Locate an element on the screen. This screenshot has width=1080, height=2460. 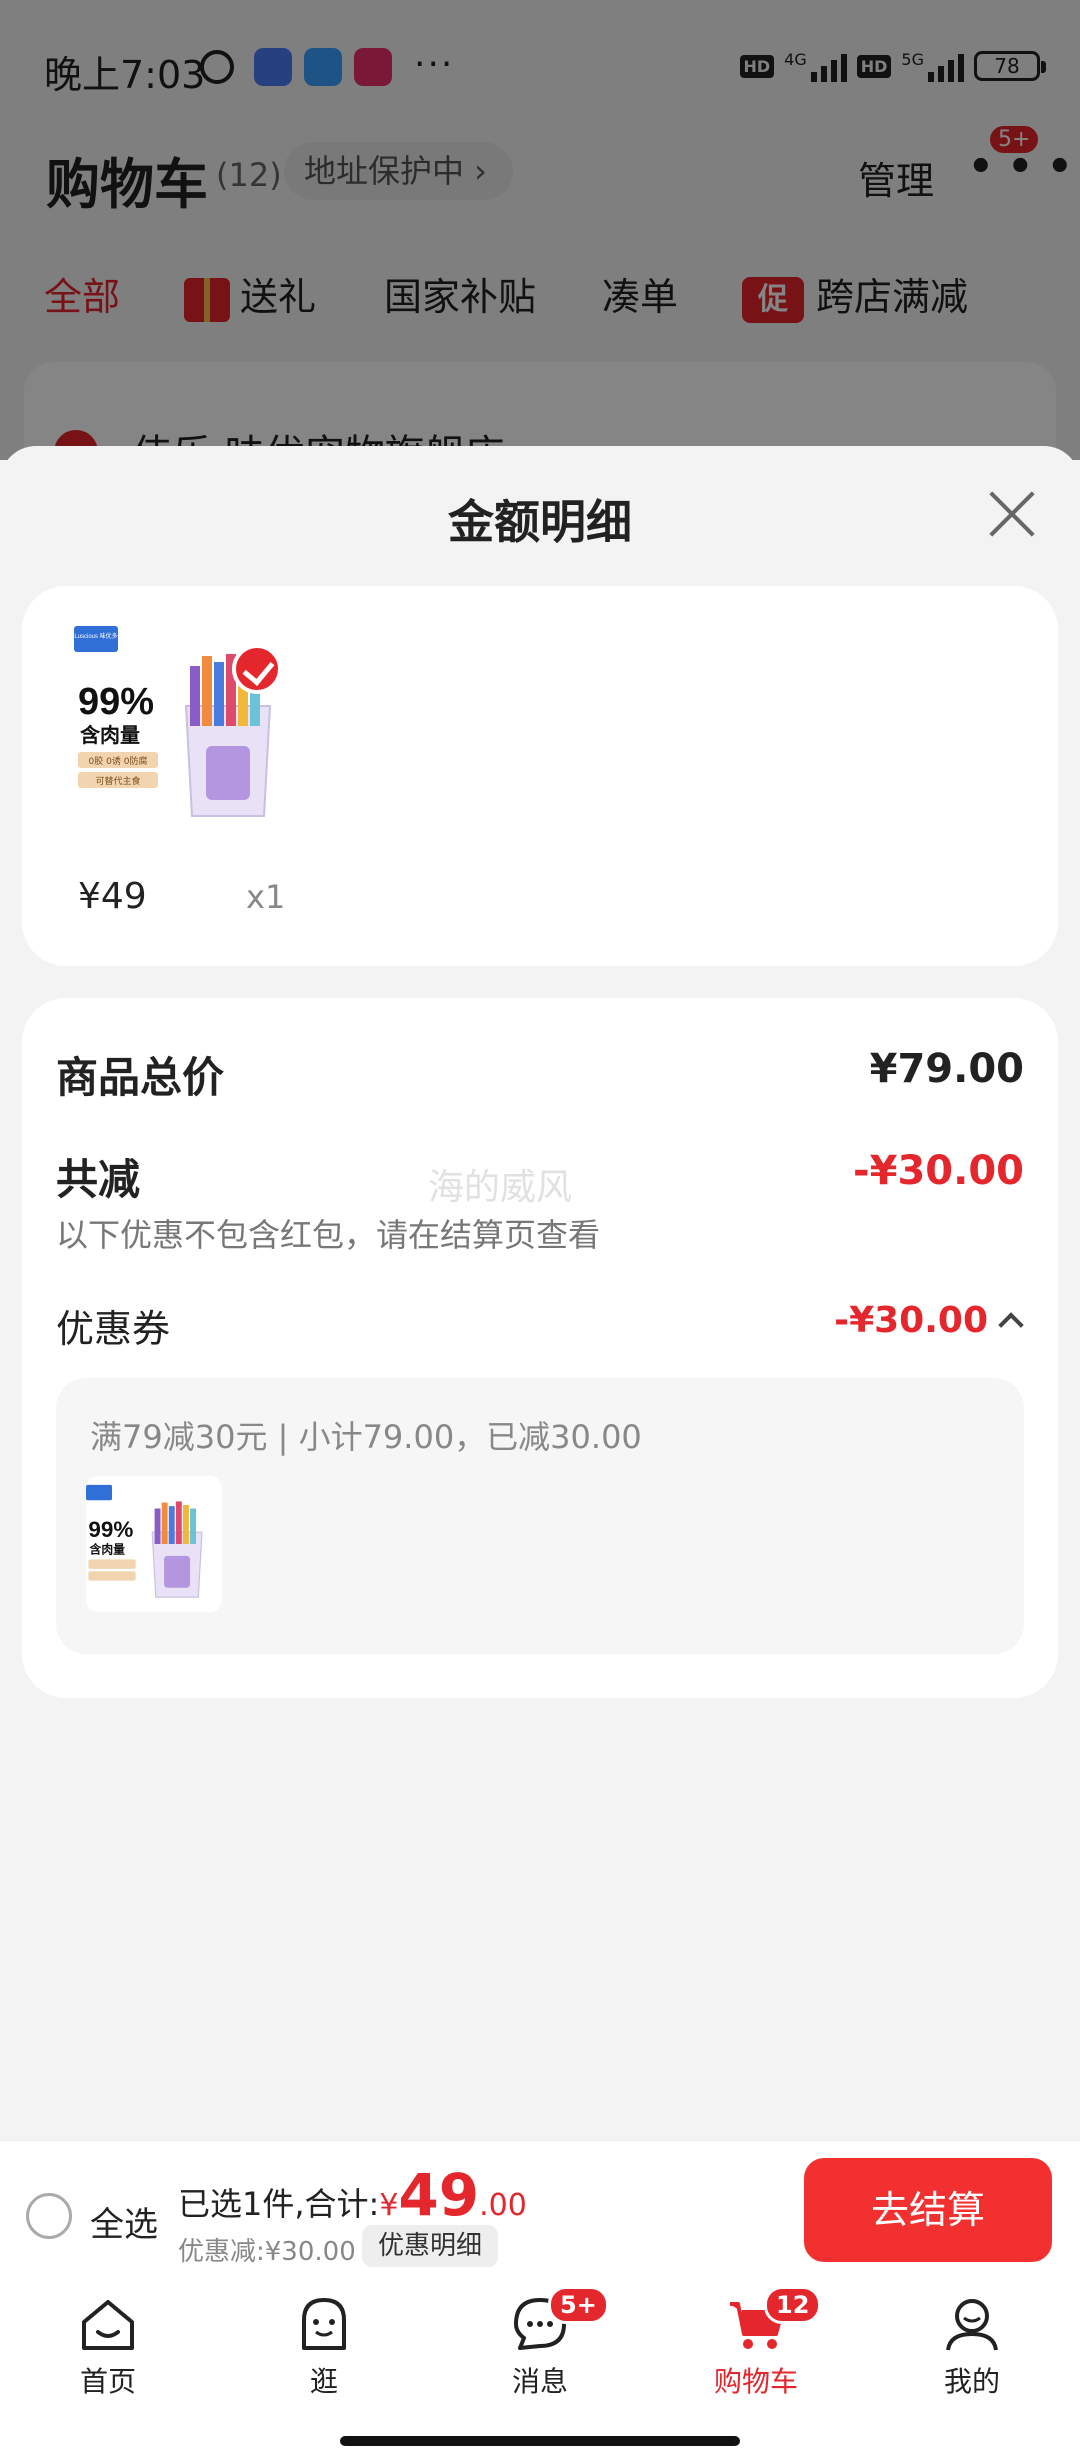
tab-browse: 逛 is located at coordinates (324, 2347).